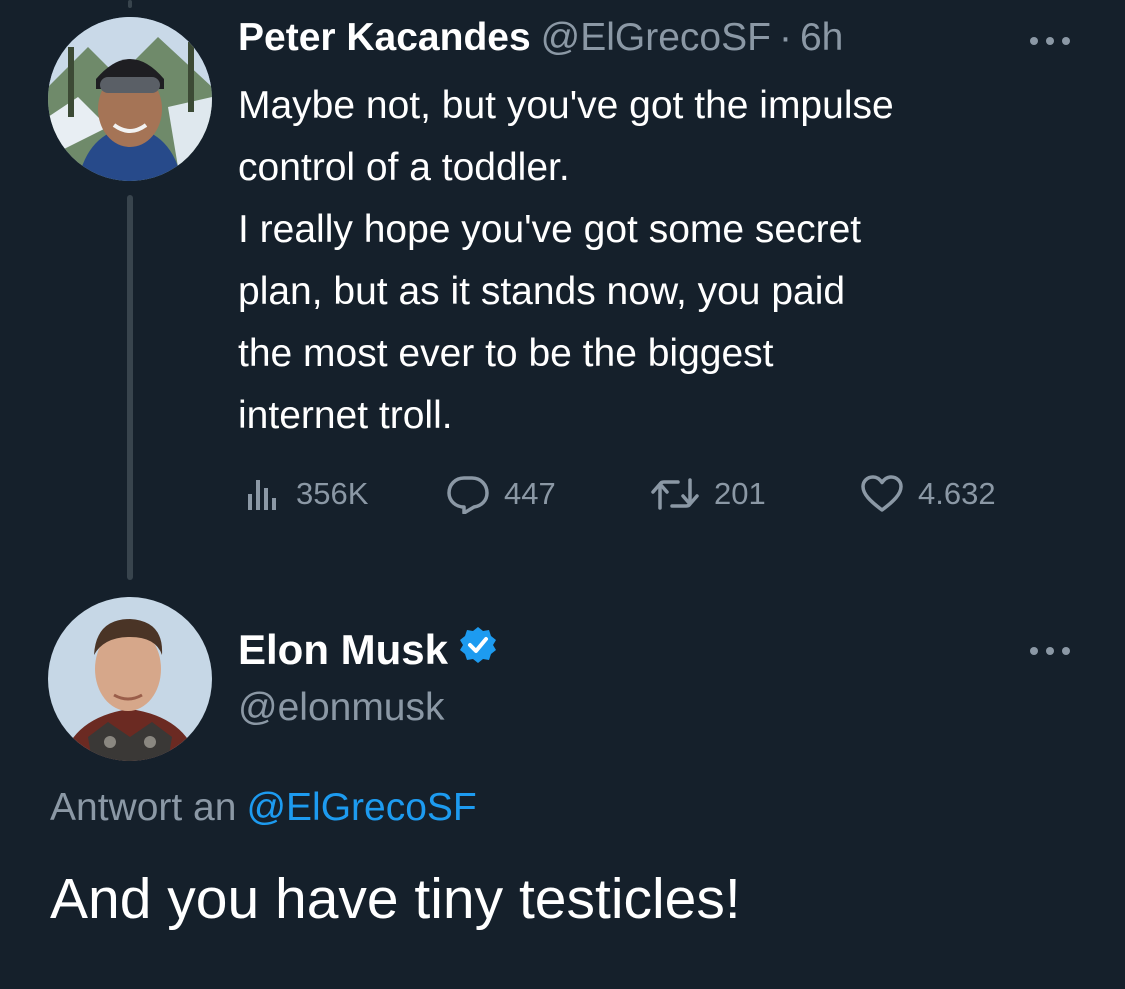  What do you see at coordinates (708, 494) in the screenshot?
I see `retweet-button: 201` at bounding box center [708, 494].